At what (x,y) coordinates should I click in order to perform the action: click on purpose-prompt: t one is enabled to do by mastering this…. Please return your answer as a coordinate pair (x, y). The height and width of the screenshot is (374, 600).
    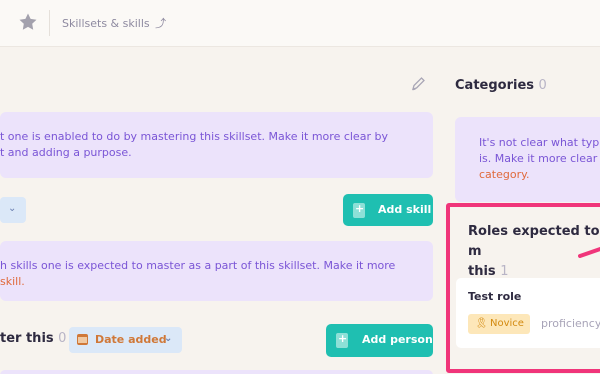
    Looking at the image, I should click on (216, 145).